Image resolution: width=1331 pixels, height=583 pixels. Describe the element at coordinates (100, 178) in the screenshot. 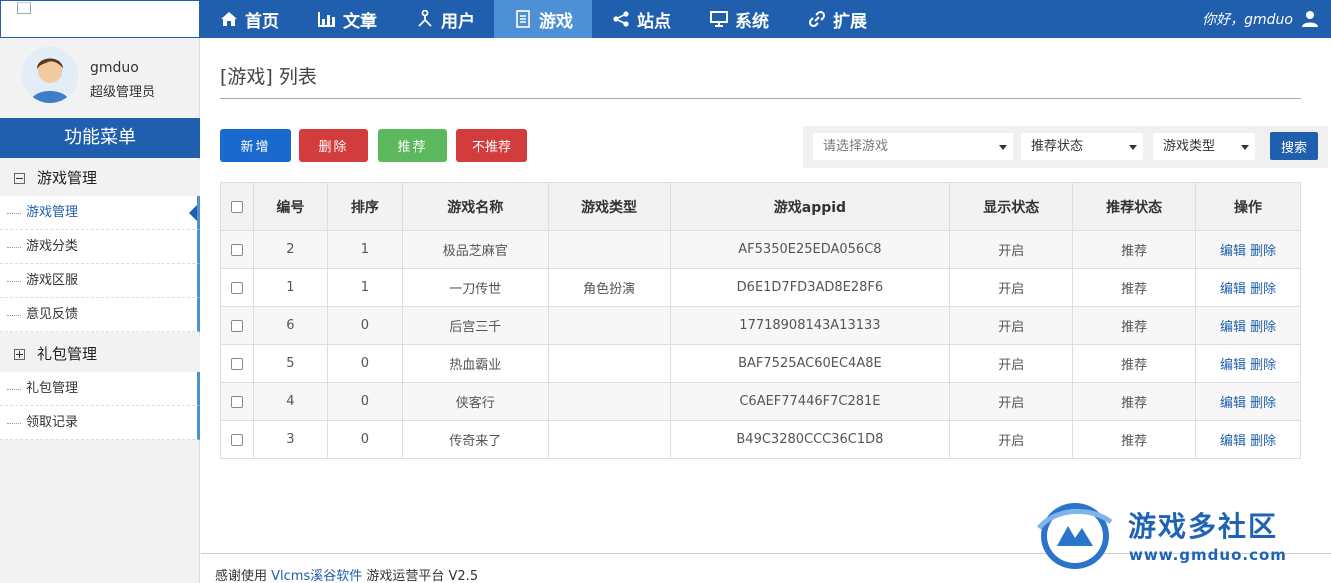

I see `menu-group-game: 游戏管理` at that location.